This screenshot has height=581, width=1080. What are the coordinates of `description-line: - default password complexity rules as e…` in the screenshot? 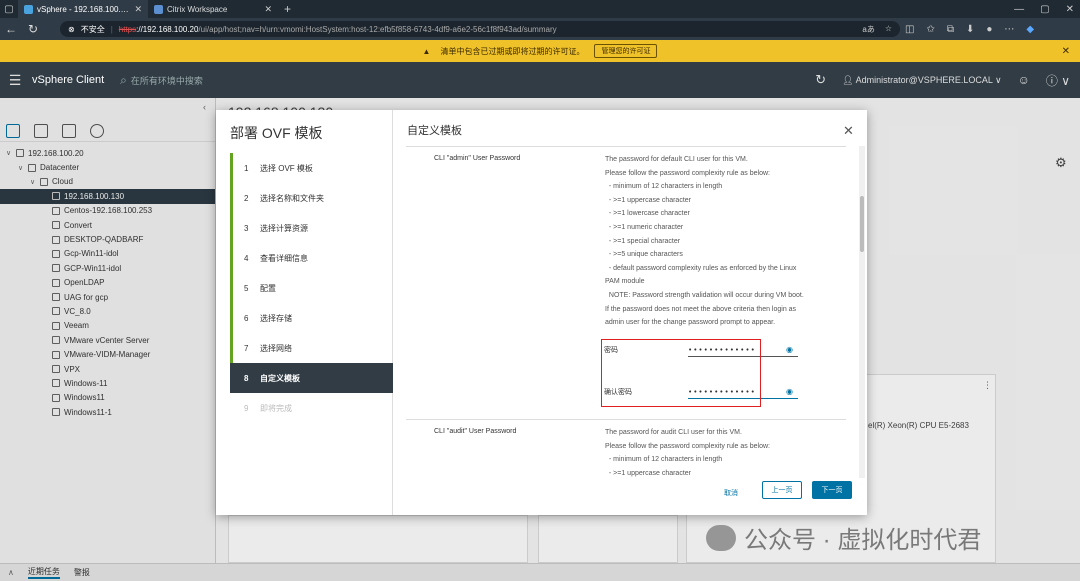 It's located at (701, 268).